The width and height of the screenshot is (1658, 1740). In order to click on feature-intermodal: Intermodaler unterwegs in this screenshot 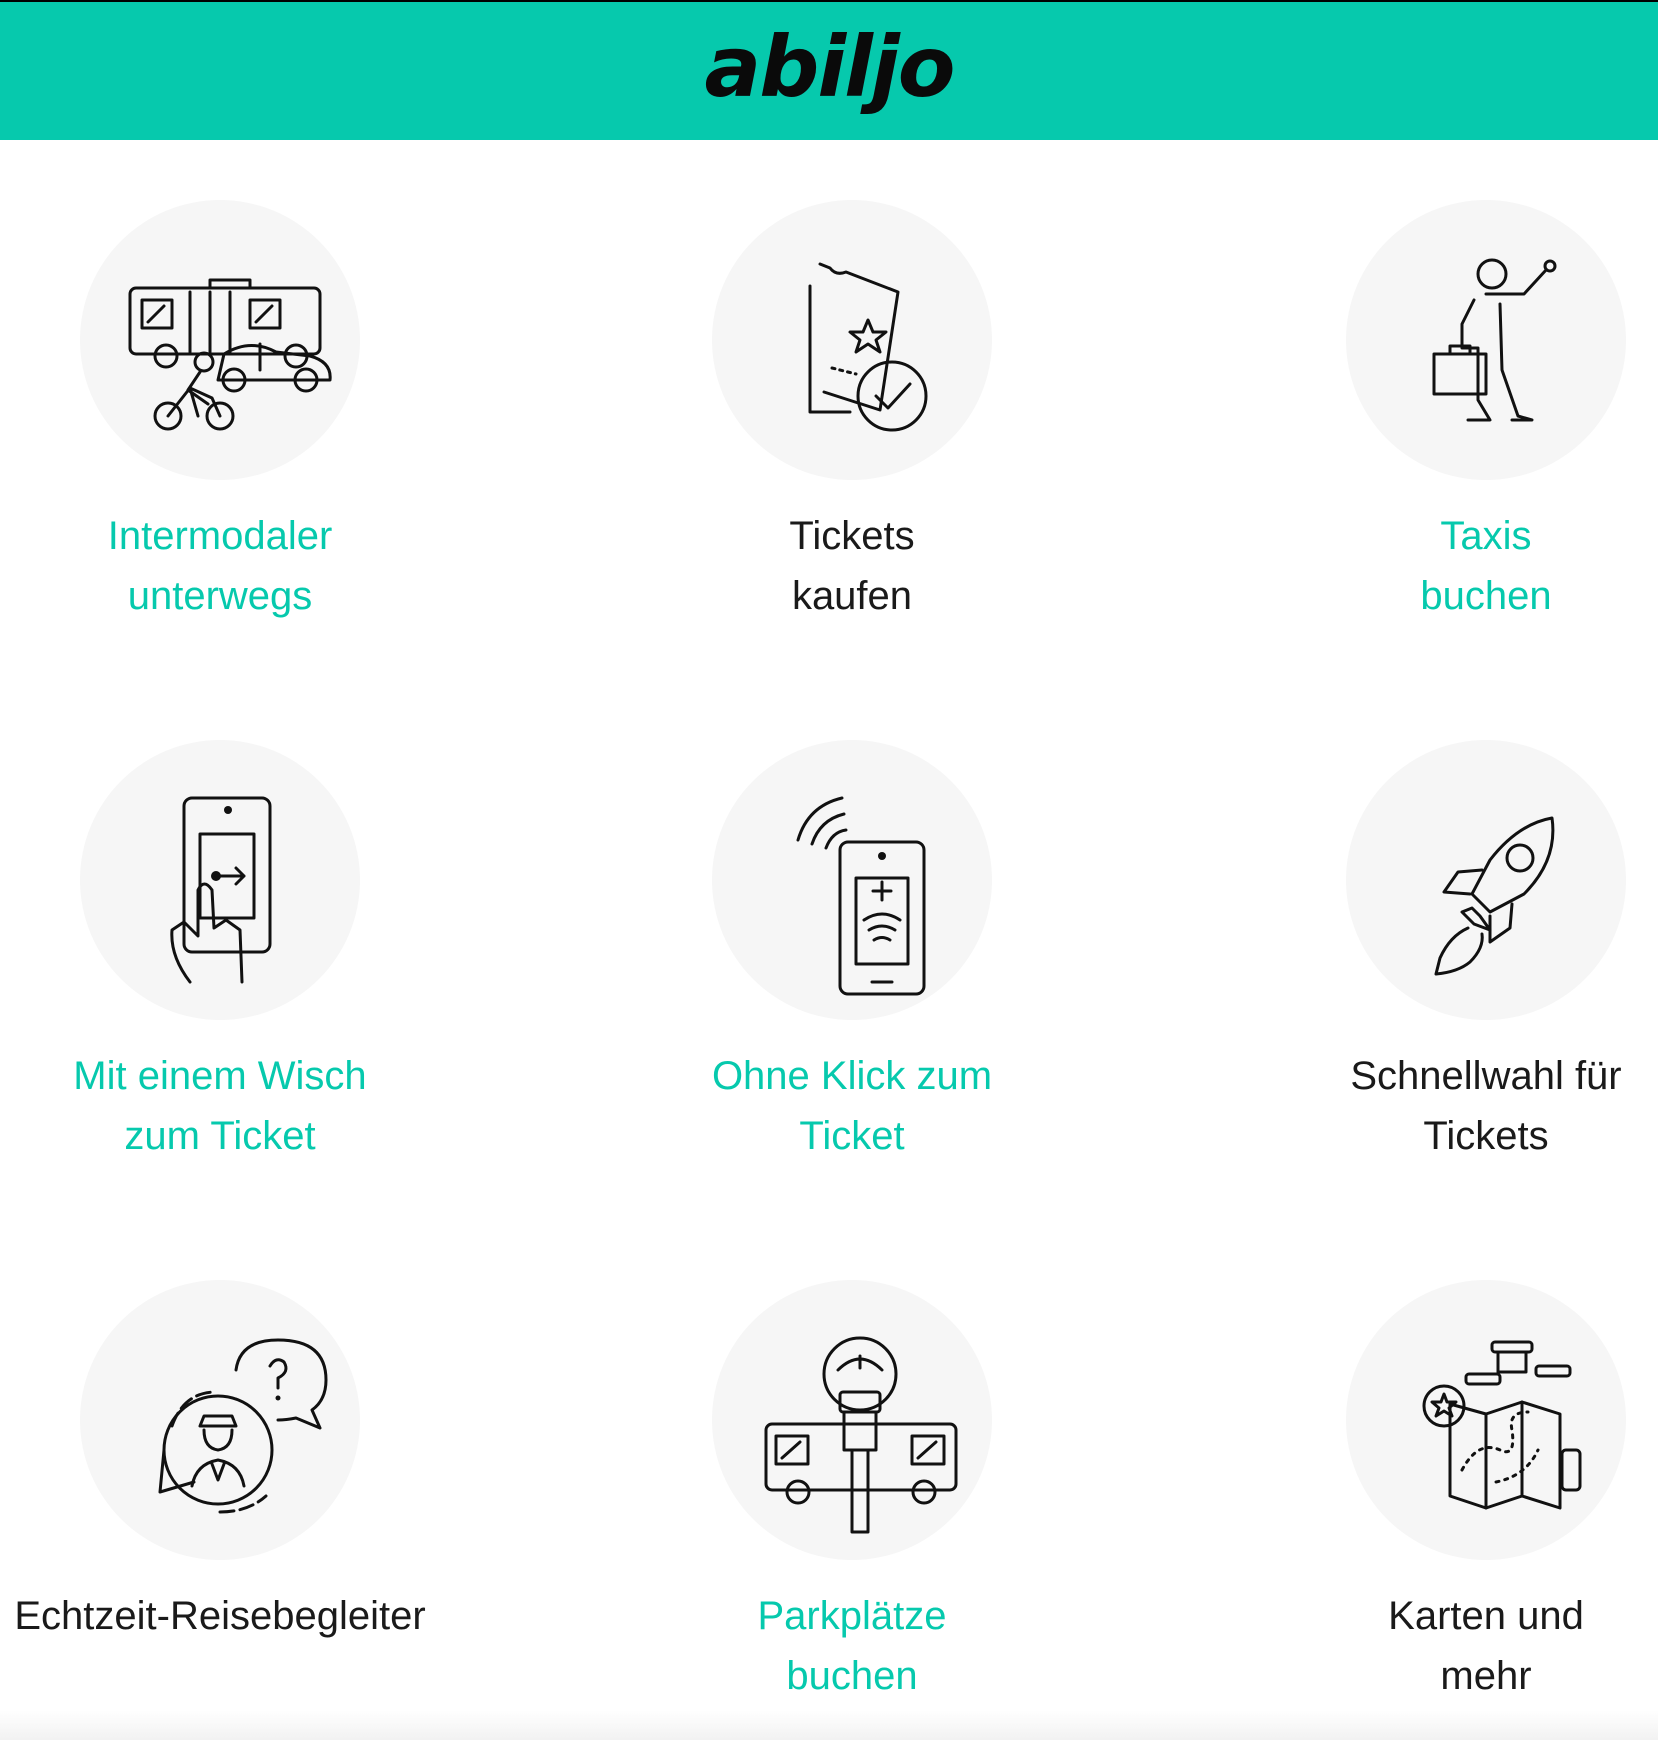, I will do `click(220, 413)`.